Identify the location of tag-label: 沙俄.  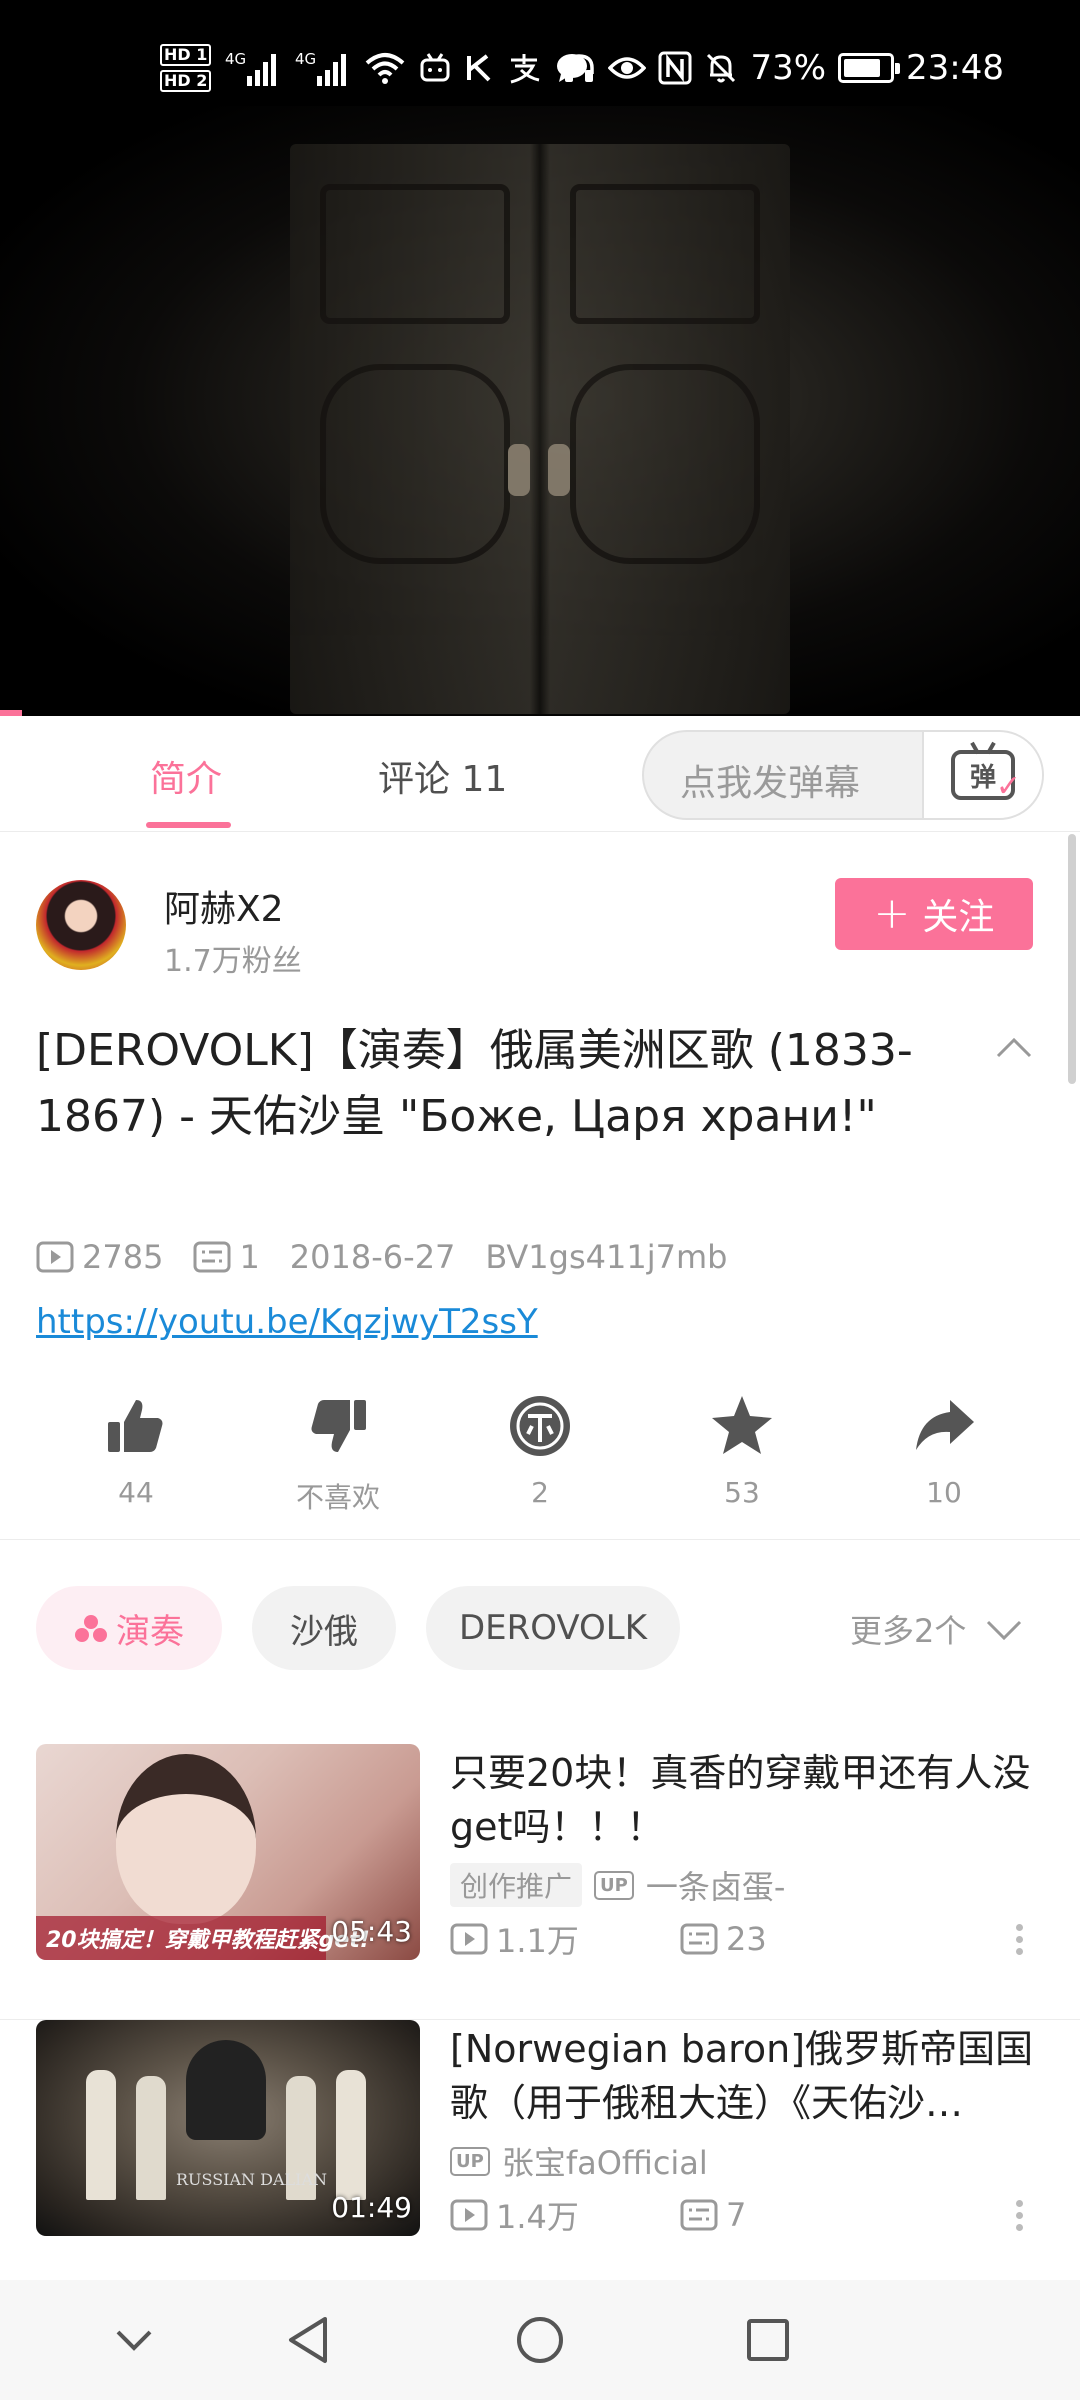
(324, 1631).